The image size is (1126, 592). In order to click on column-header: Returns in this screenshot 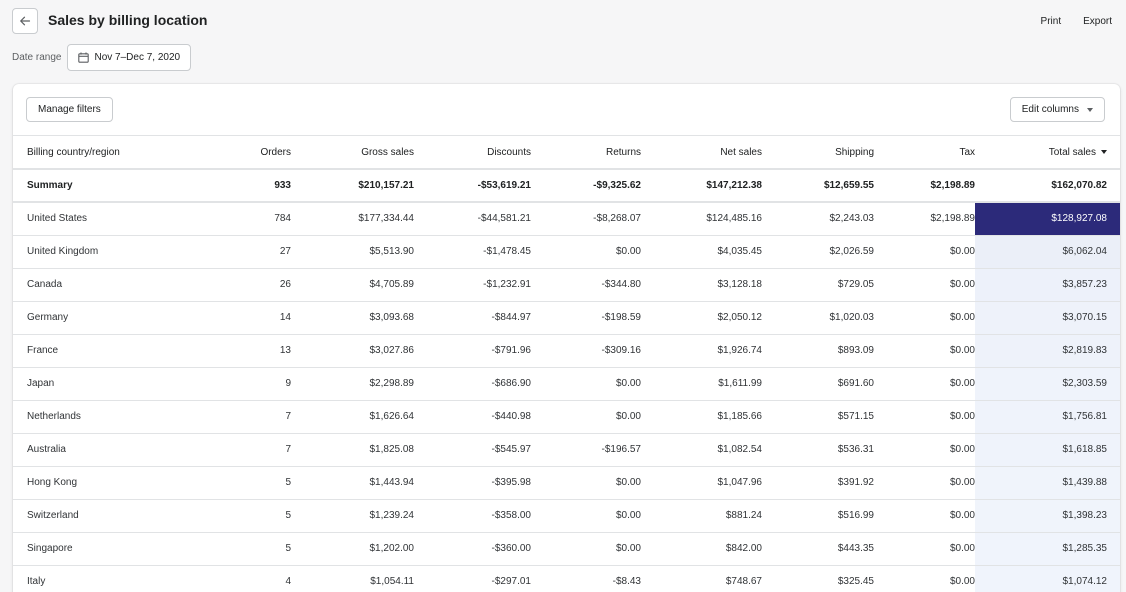, I will do `click(586, 153)`.